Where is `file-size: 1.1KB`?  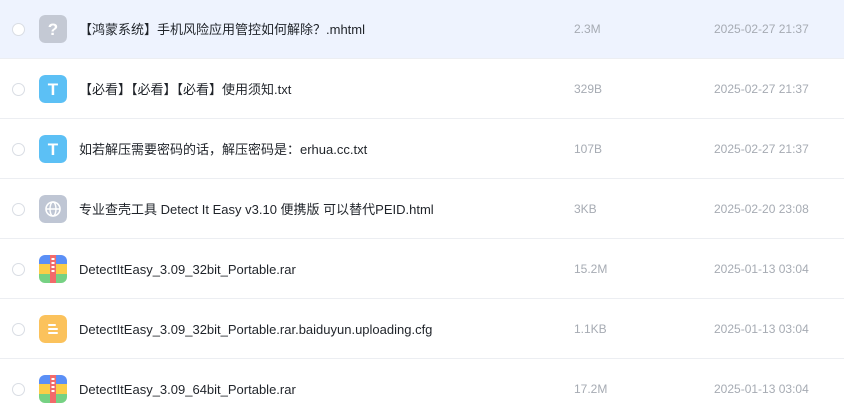 file-size: 1.1KB is located at coordinates (590, 329).